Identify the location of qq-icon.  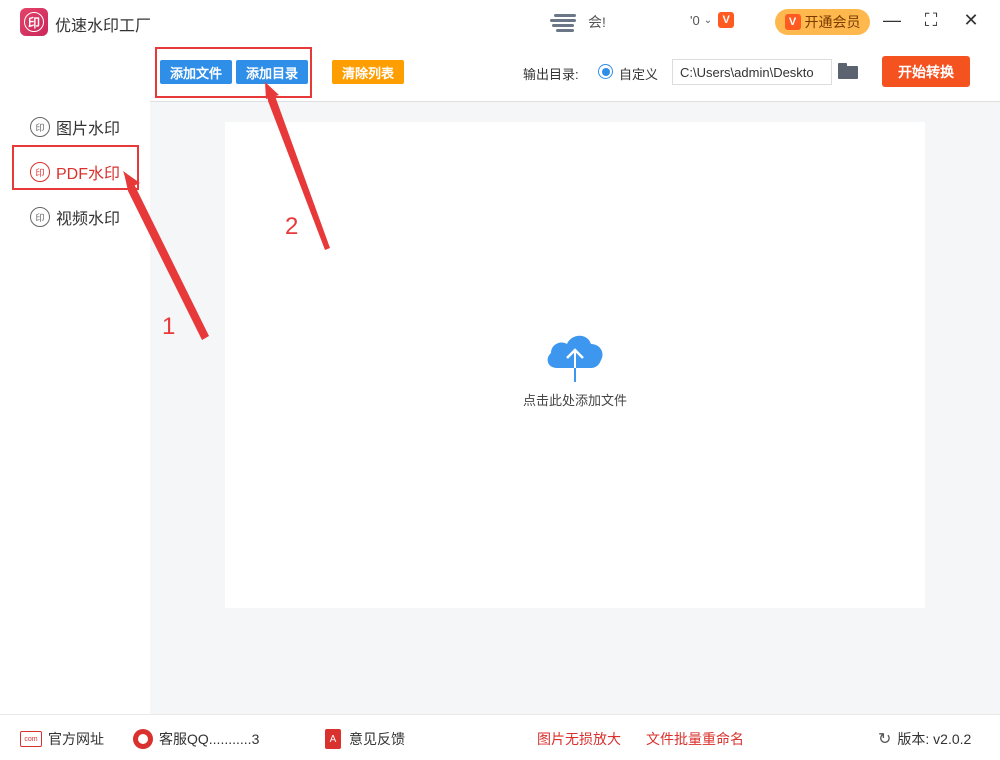
(143, 739).